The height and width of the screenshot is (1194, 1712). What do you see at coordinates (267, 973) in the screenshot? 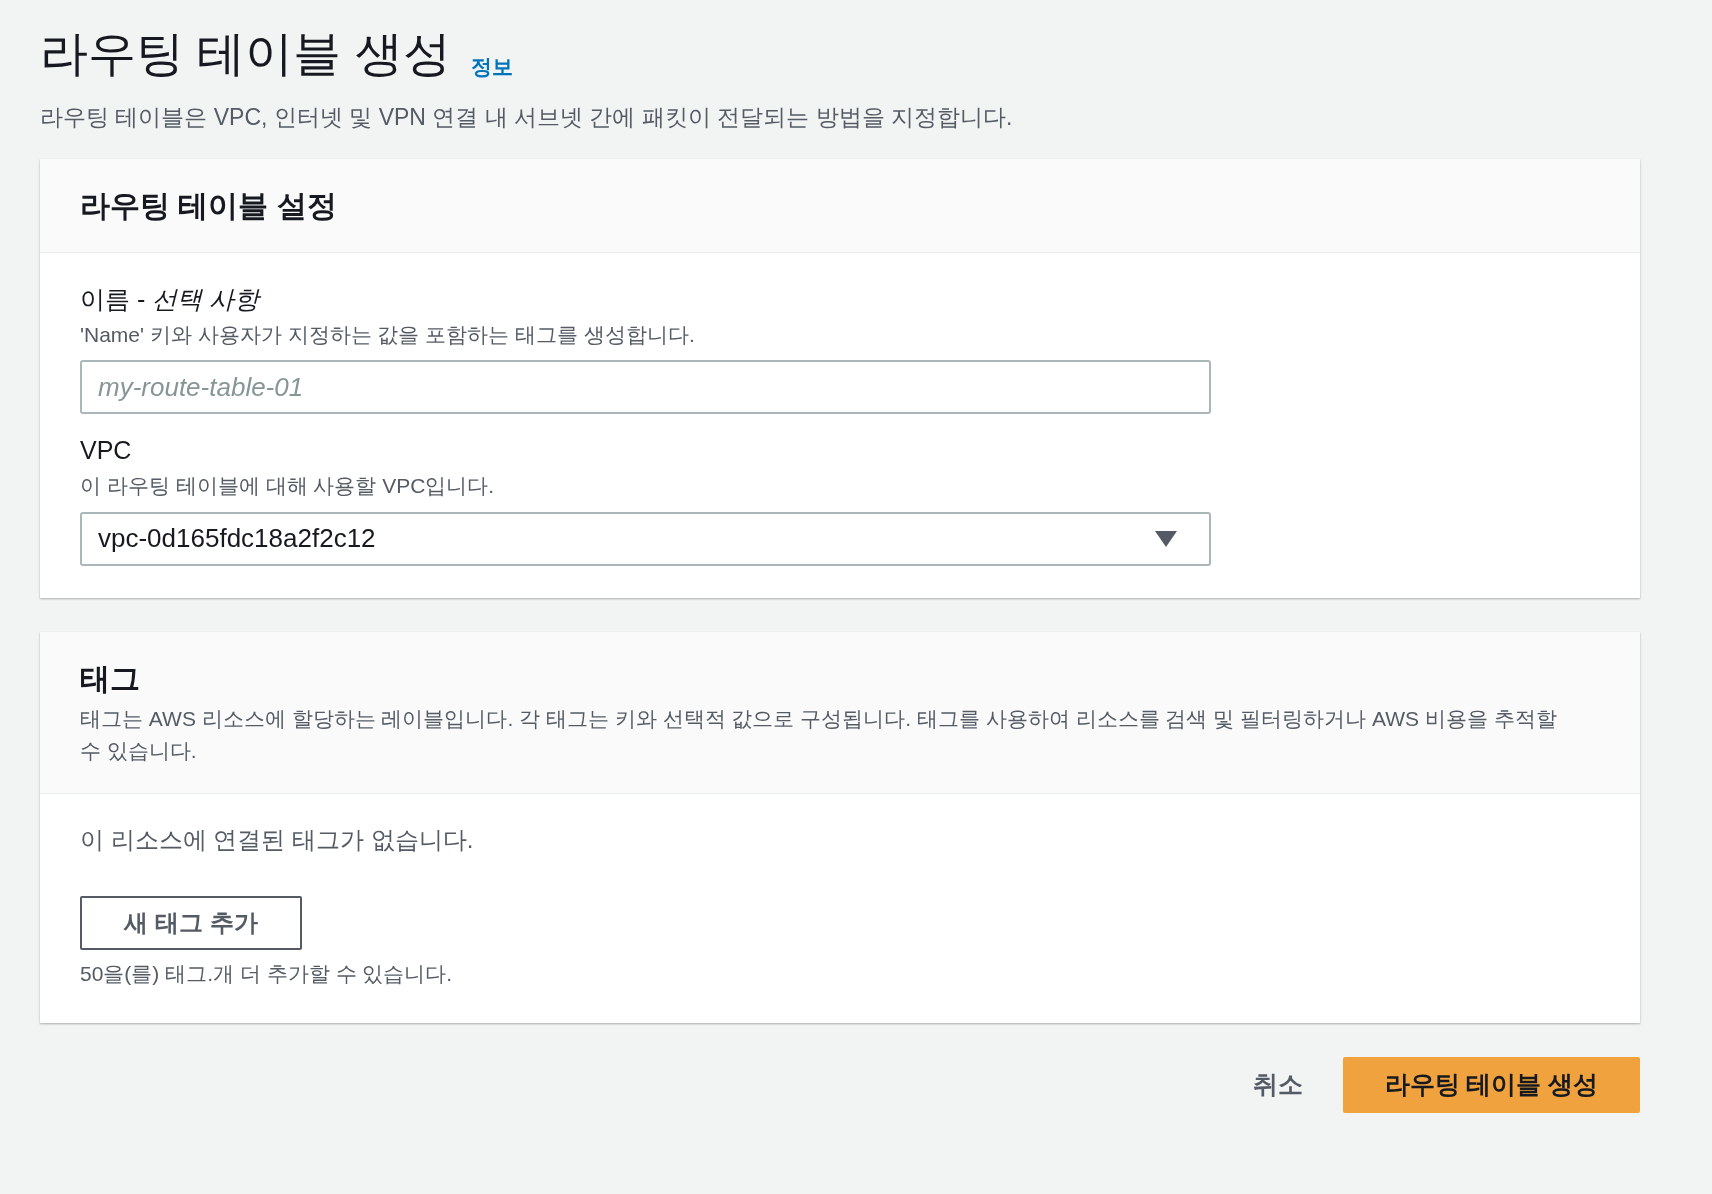
I see `tag-limit-note: 50을(를) 태그.개 더 추가할 수 있습니다.` at bounding box center [267, 973].